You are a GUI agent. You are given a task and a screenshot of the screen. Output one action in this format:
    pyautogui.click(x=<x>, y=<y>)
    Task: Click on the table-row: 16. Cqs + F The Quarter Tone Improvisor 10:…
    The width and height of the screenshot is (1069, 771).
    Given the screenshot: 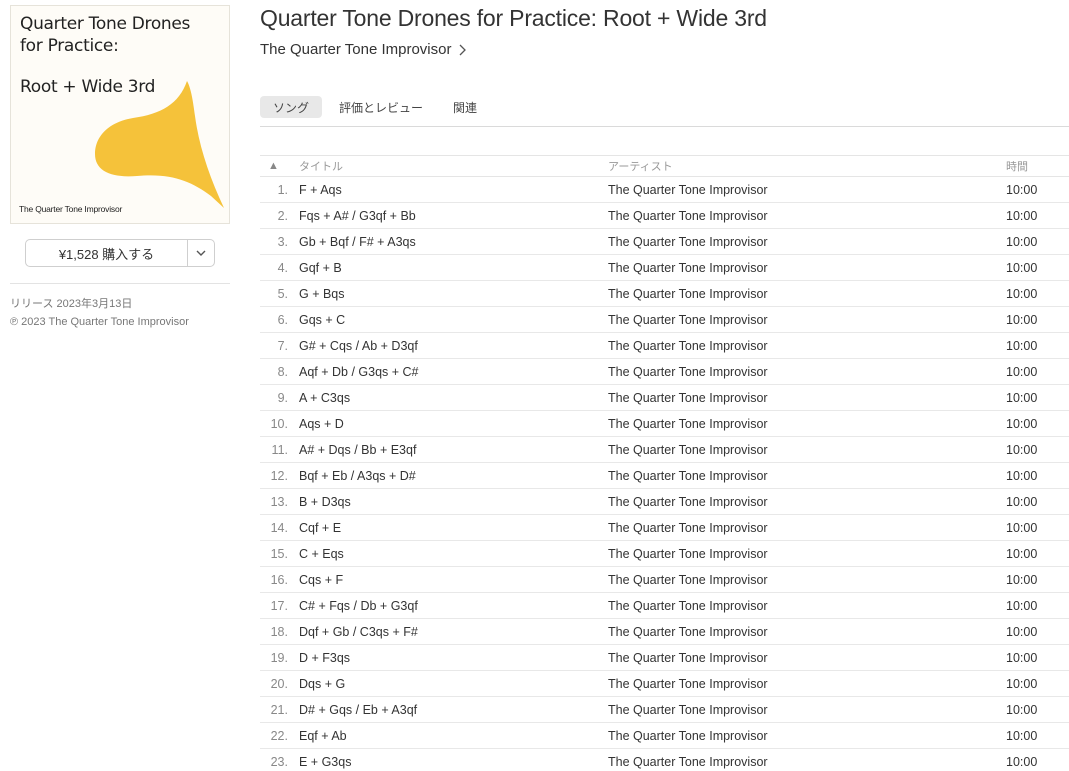 What is the action you would take?
    pyautogui.click(x=664, y=580)
    